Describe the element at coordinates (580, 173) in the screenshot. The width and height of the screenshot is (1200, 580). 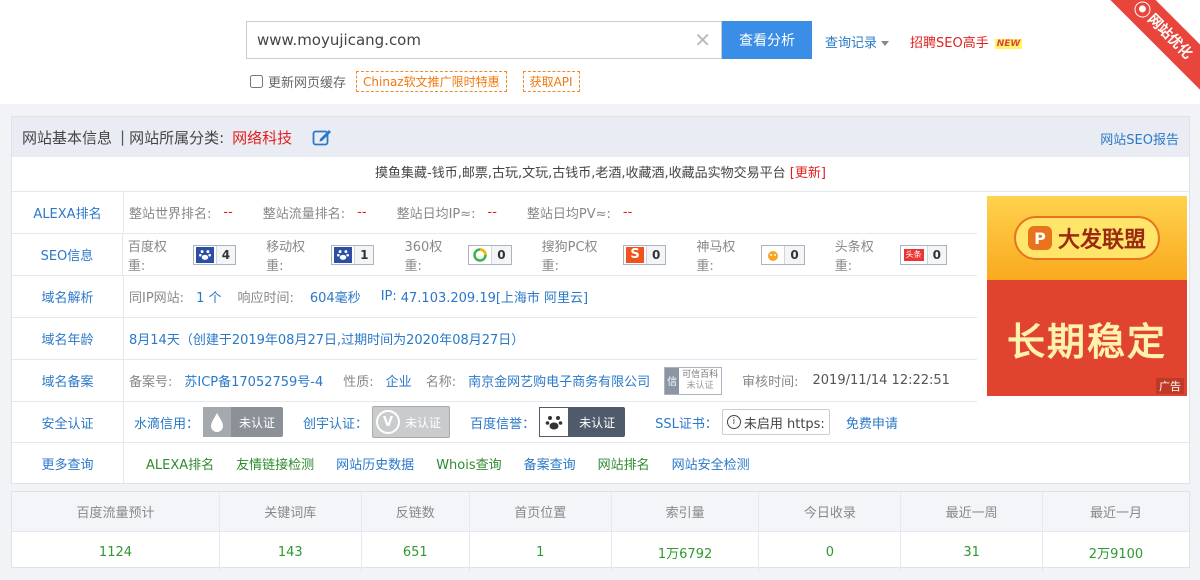
I see `site-description: 摸鱼集藏-钱币,邮票,古玩,文玩,古钱币,老酒,收藏酒,收藏品实物交易平台` at that location.